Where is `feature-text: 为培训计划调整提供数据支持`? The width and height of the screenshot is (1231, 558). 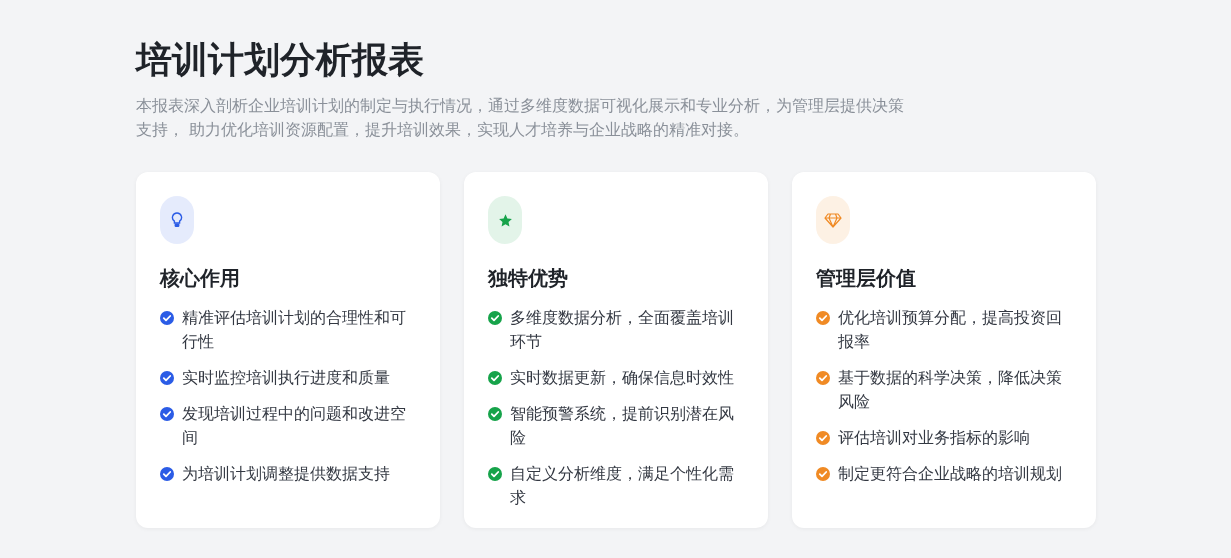
feature-text: 为培训计划调整提供数据支持 is located at coordinates (286, 474).